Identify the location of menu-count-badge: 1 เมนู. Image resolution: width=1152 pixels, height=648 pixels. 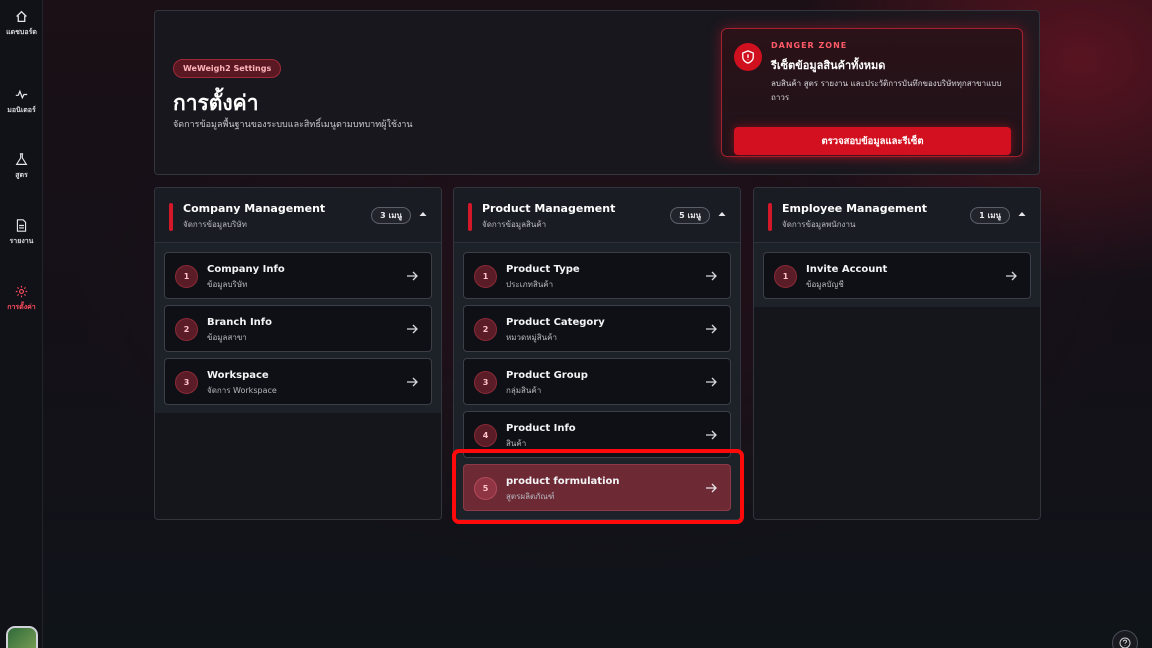
(990, 215).